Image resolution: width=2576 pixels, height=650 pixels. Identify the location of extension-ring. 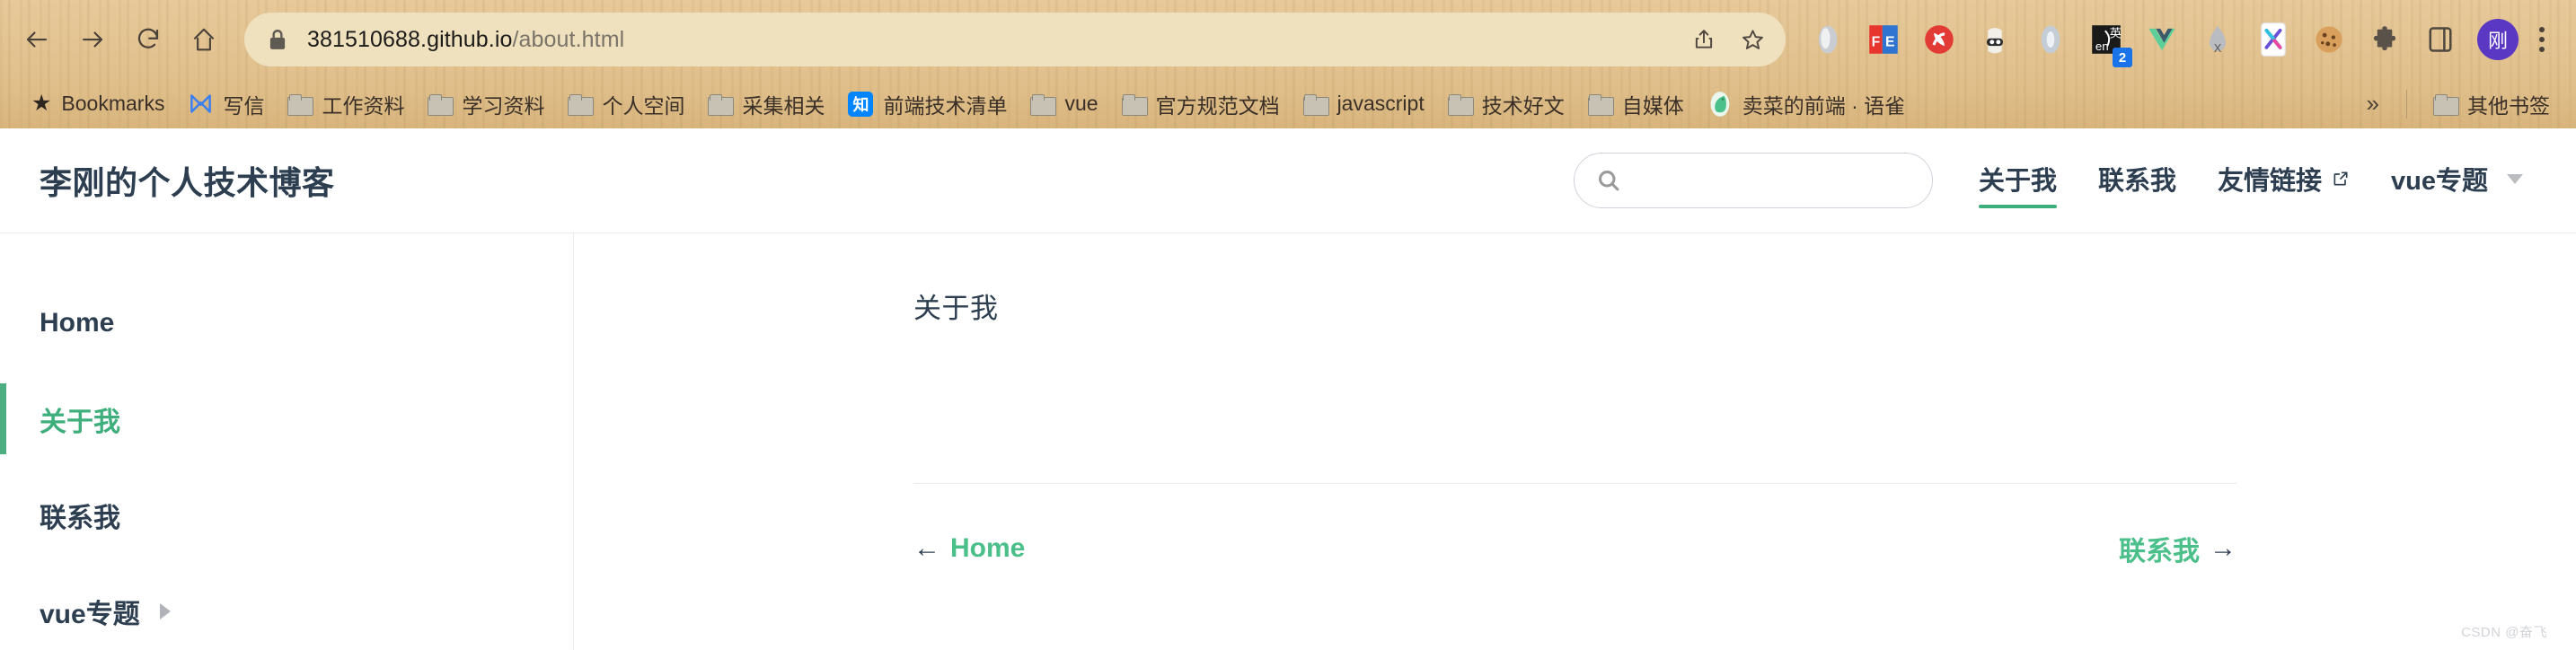
(2050, 40).